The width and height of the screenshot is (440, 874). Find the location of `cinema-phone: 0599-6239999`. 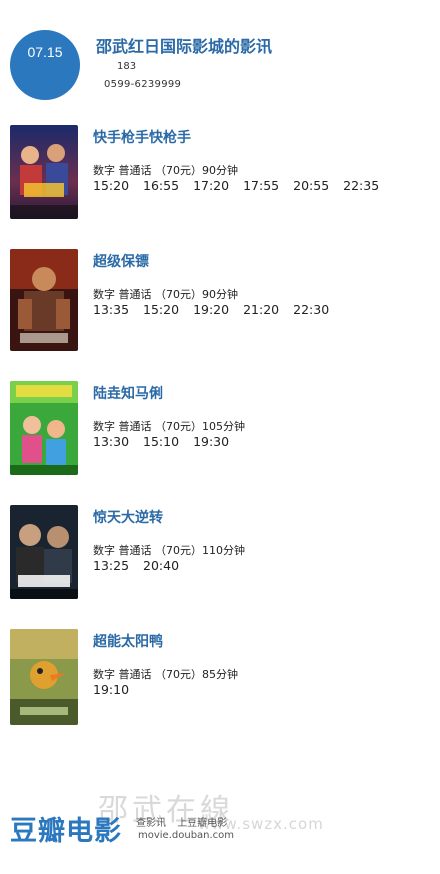

cinema-phone: 0599-6239999 is located at coordinates (142, 84).